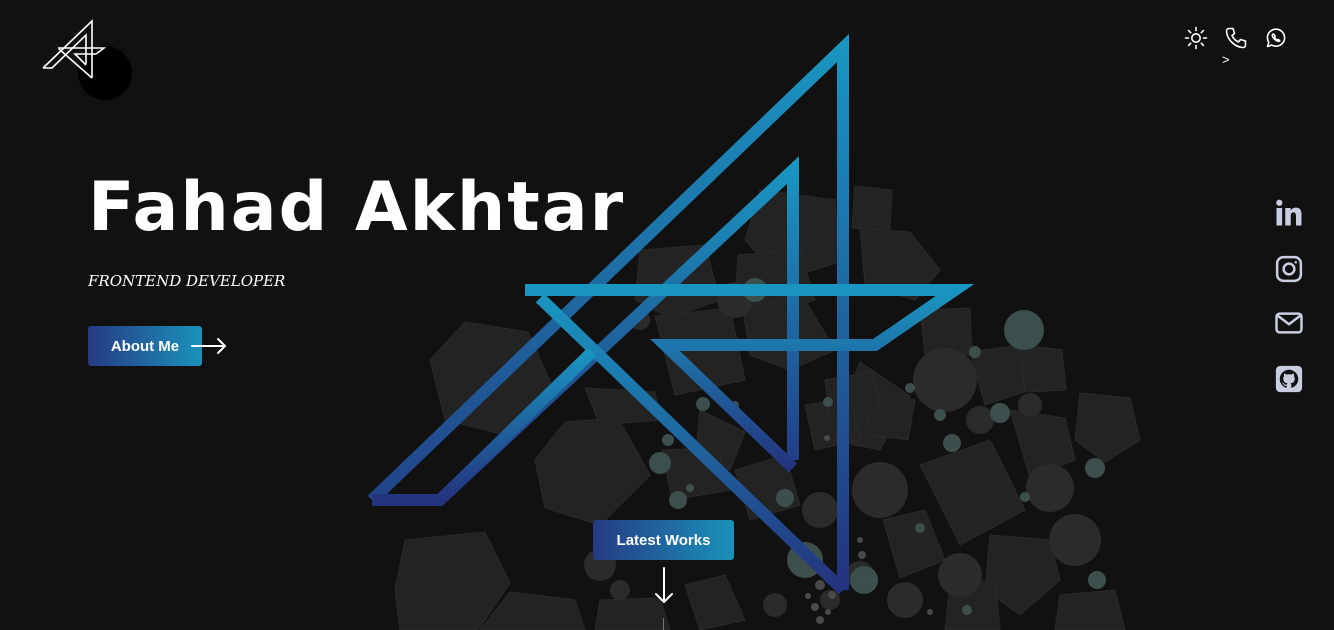  Describe the element at coordinates (73, 49) in the screenshot. I see `logo-icon` at that location.